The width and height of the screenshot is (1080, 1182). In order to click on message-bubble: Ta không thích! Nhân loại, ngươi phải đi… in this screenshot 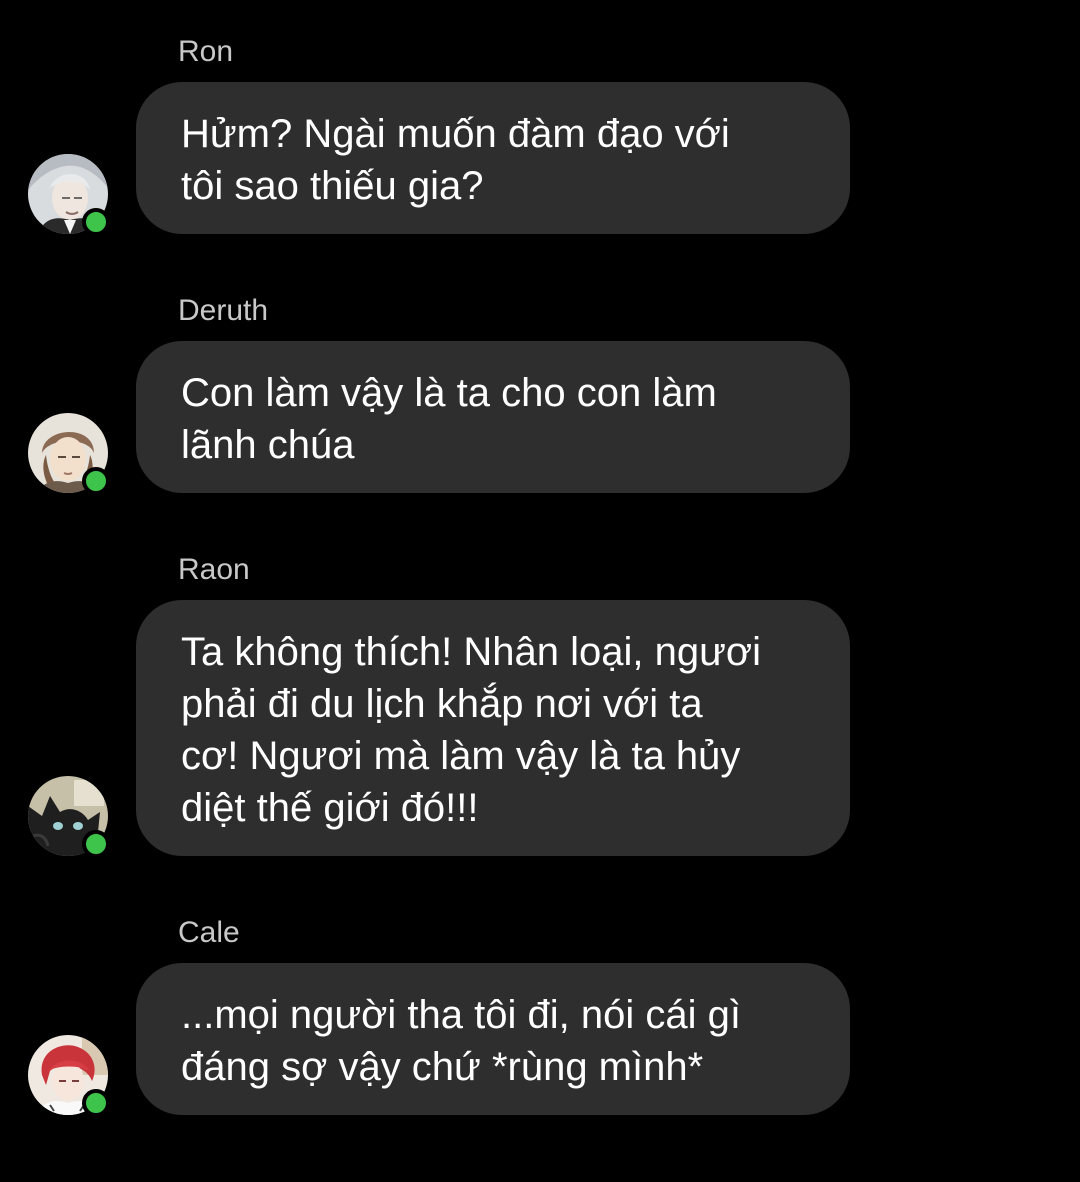, I will do `click(493, 728)`.